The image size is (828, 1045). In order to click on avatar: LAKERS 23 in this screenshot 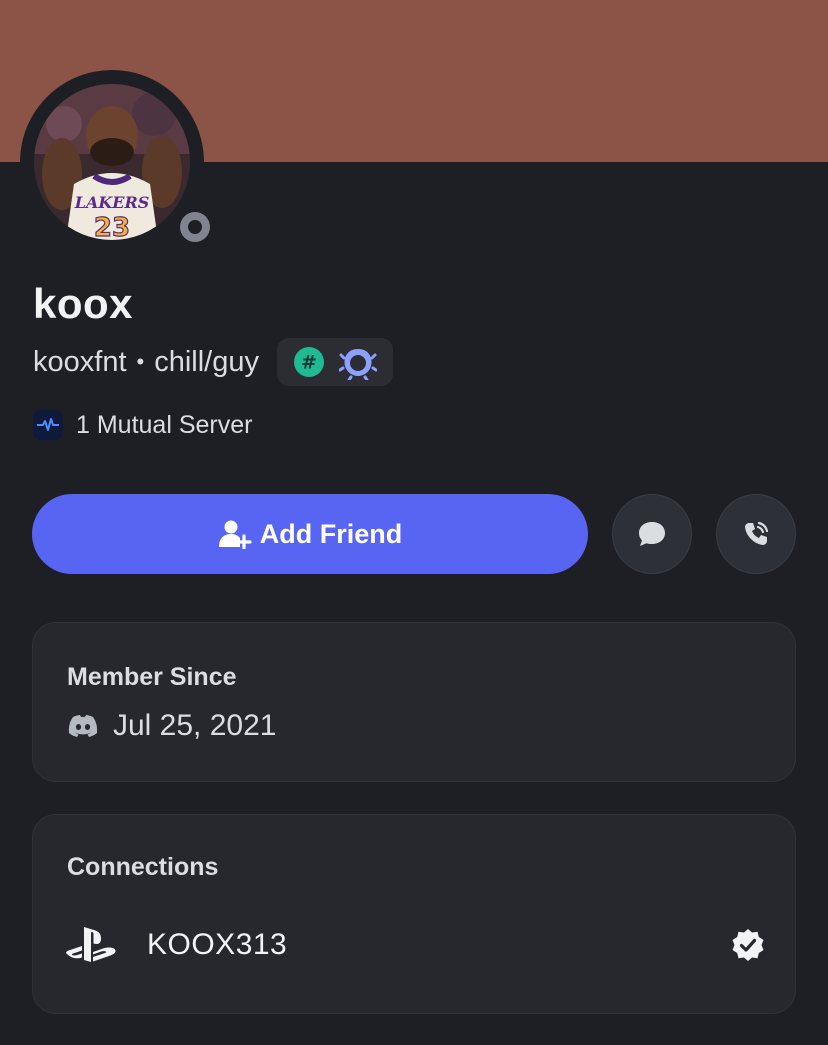, I will do `click(112, 162)`.